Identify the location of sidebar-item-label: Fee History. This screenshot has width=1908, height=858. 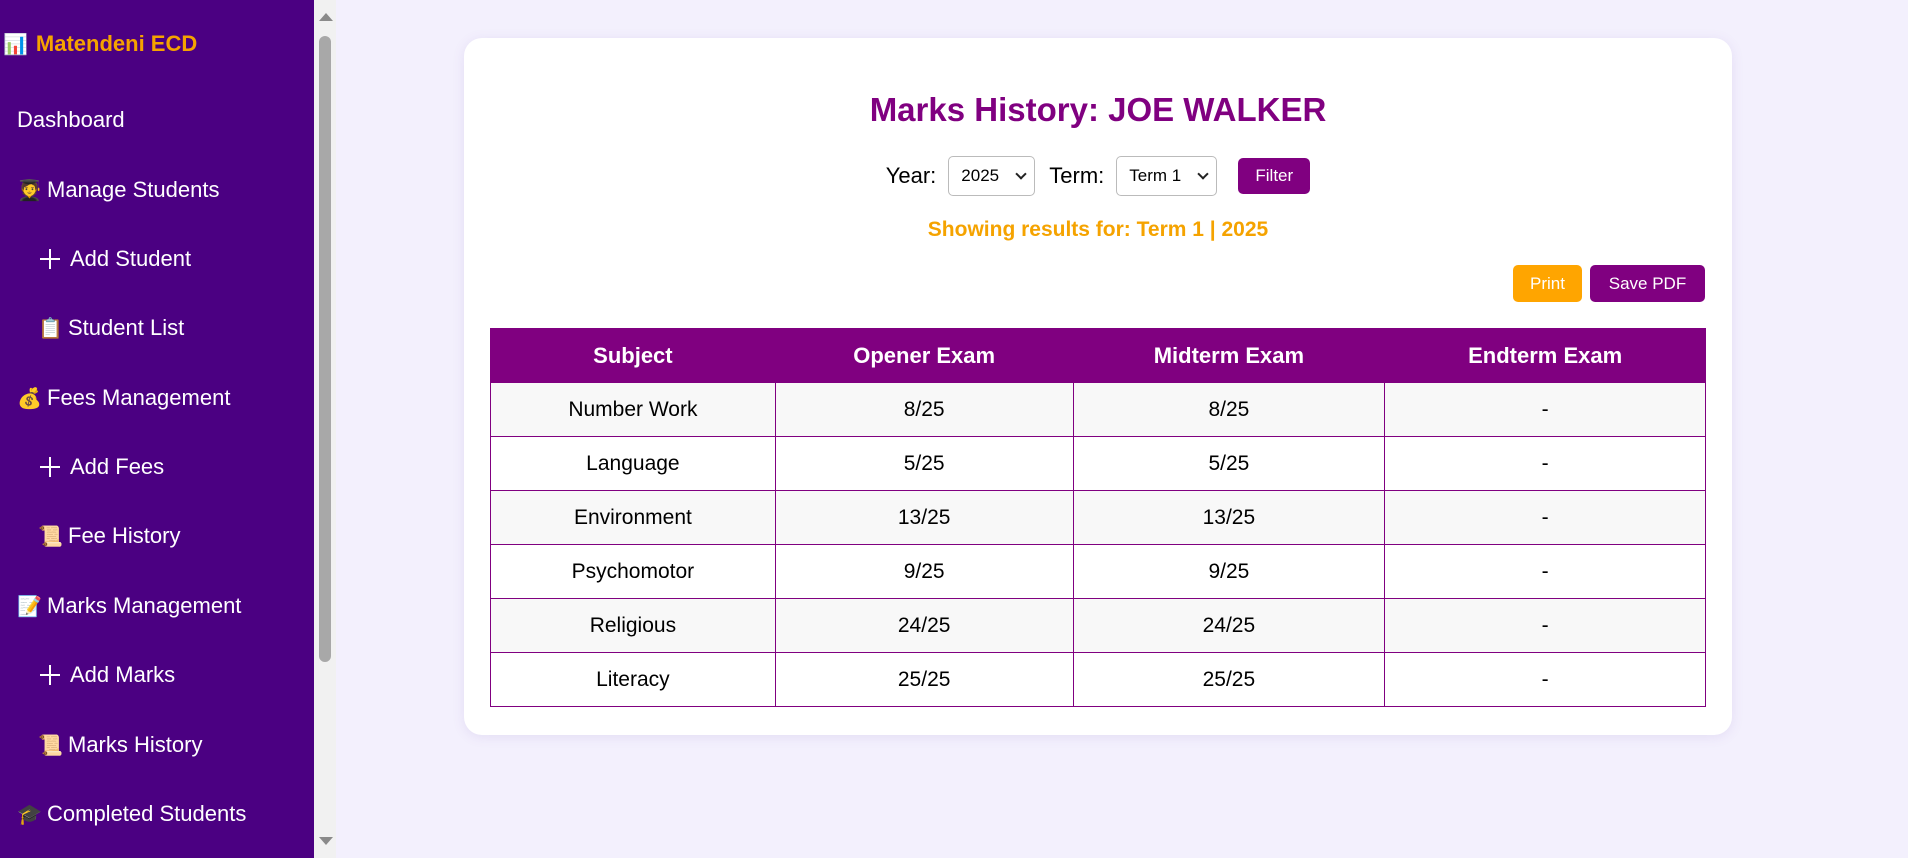
(124, 535).